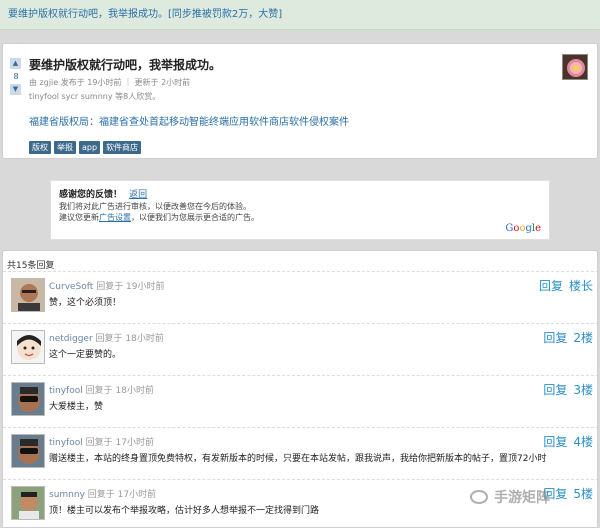  I want to click on wechat-icon, so click(479, 497).